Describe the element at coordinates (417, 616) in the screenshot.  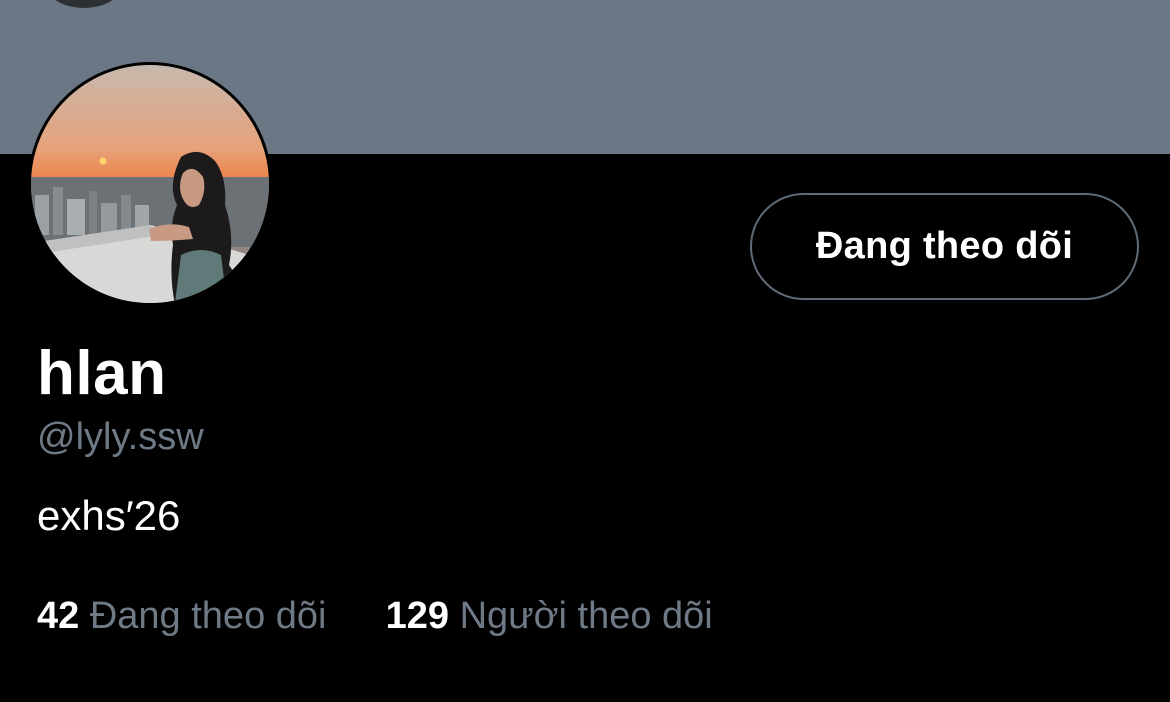
I see `followers-count: 129` at that location.